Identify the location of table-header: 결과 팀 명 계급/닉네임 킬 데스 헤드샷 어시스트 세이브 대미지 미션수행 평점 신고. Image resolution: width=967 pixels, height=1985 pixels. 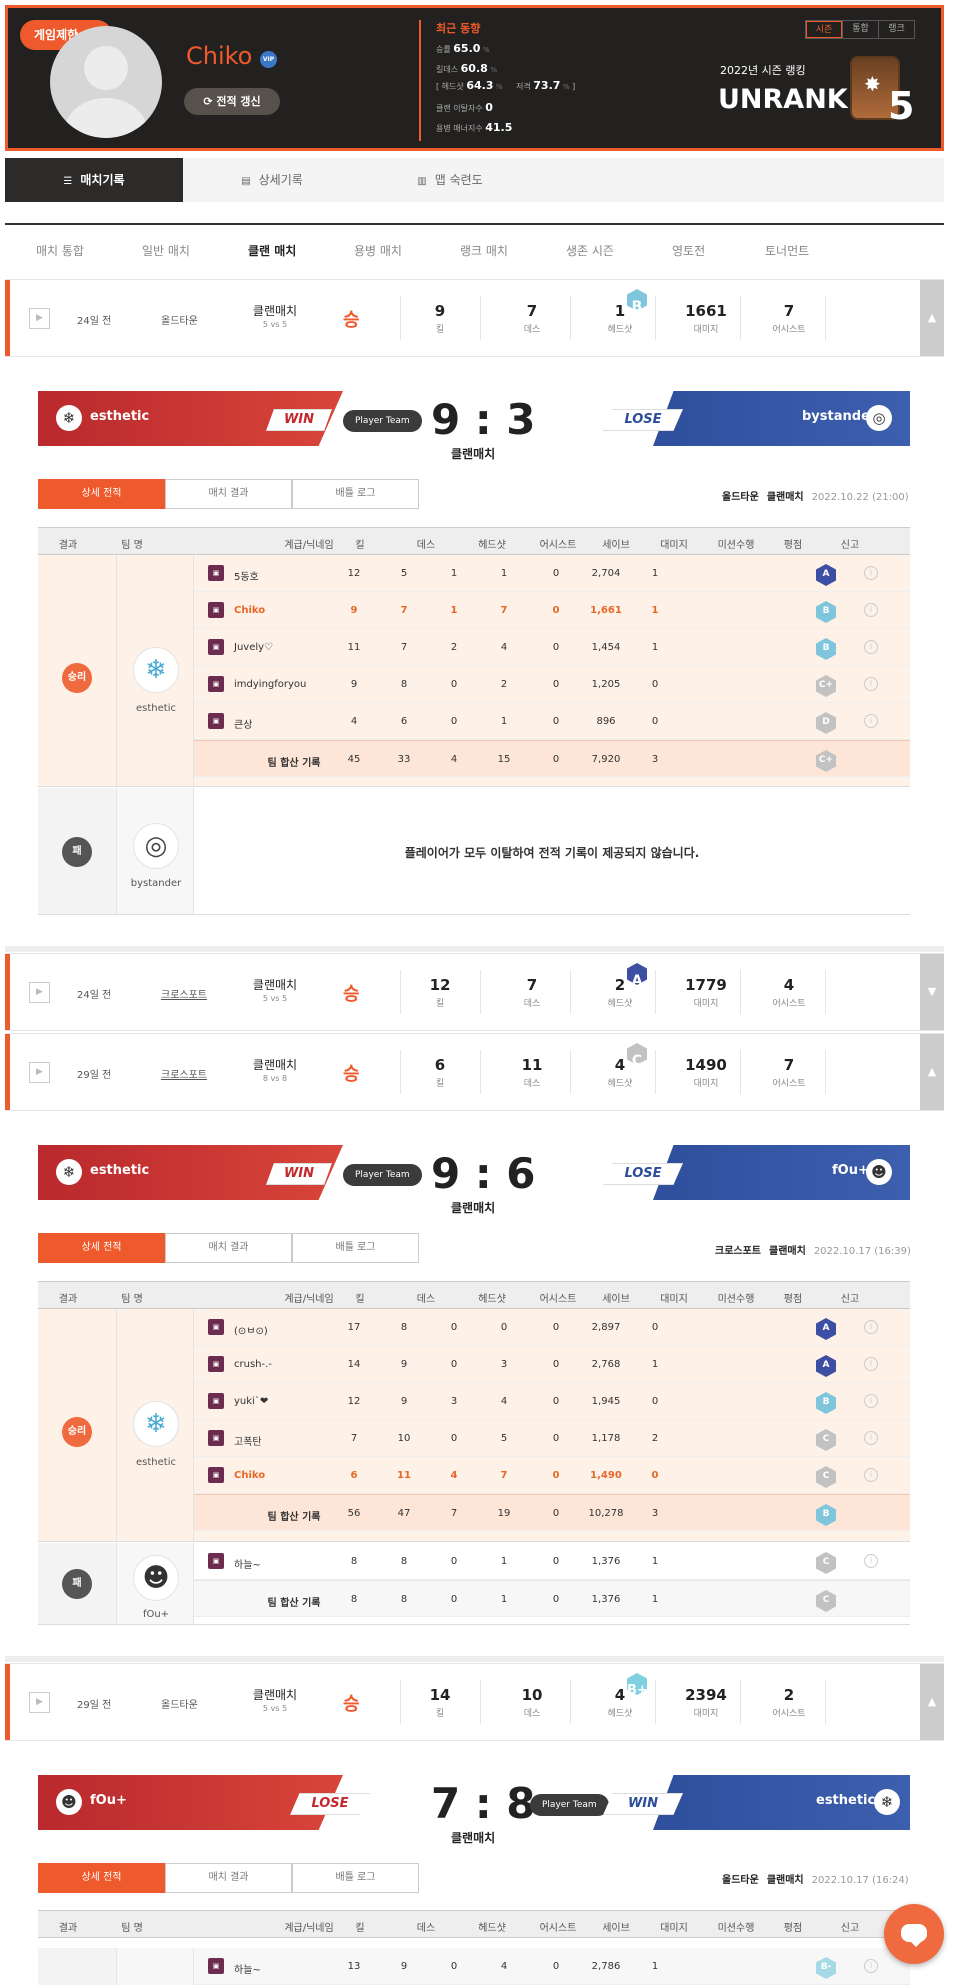
(474, 1295).